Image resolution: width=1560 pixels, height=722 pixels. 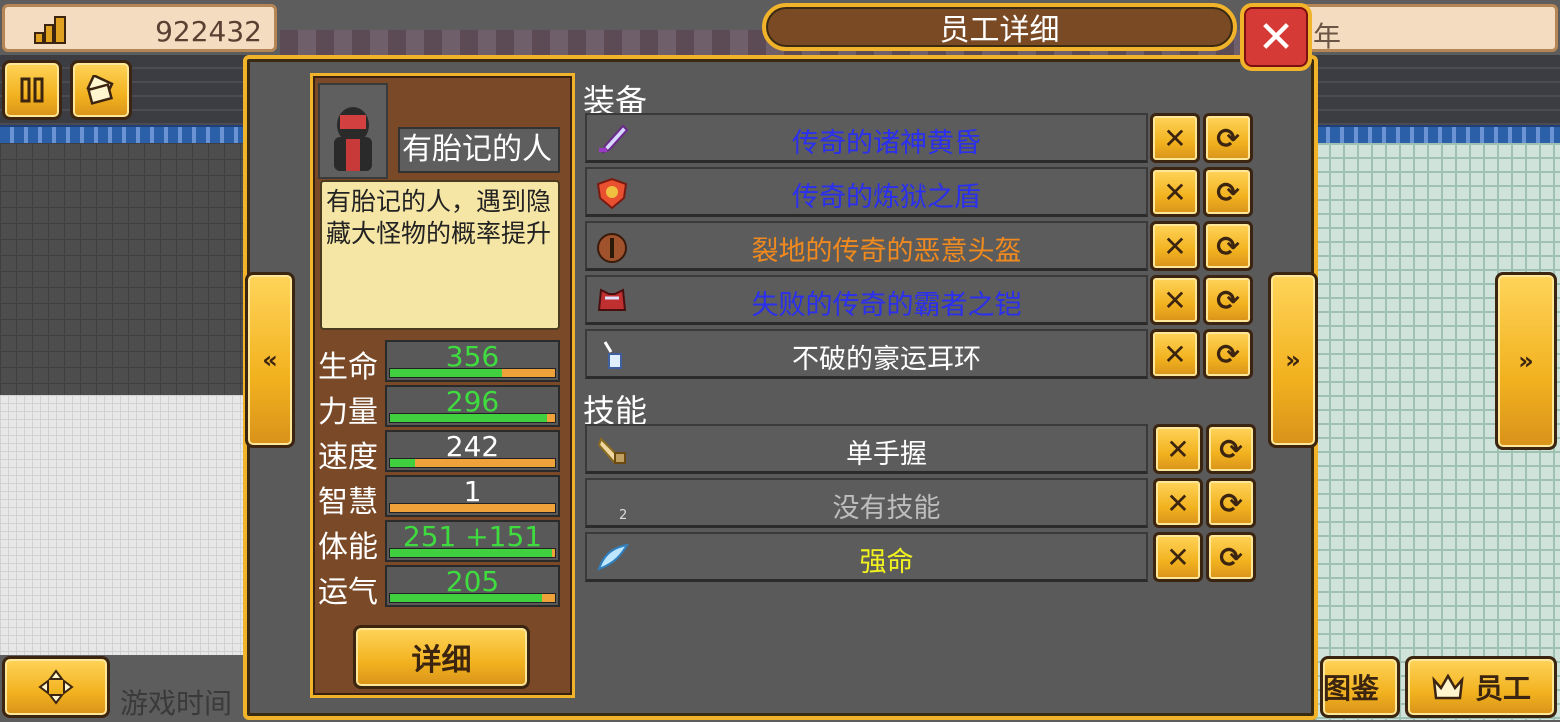 I want to click on equipment-row-name: 传奇的炼狱之盾, so click(x=886, y=197).